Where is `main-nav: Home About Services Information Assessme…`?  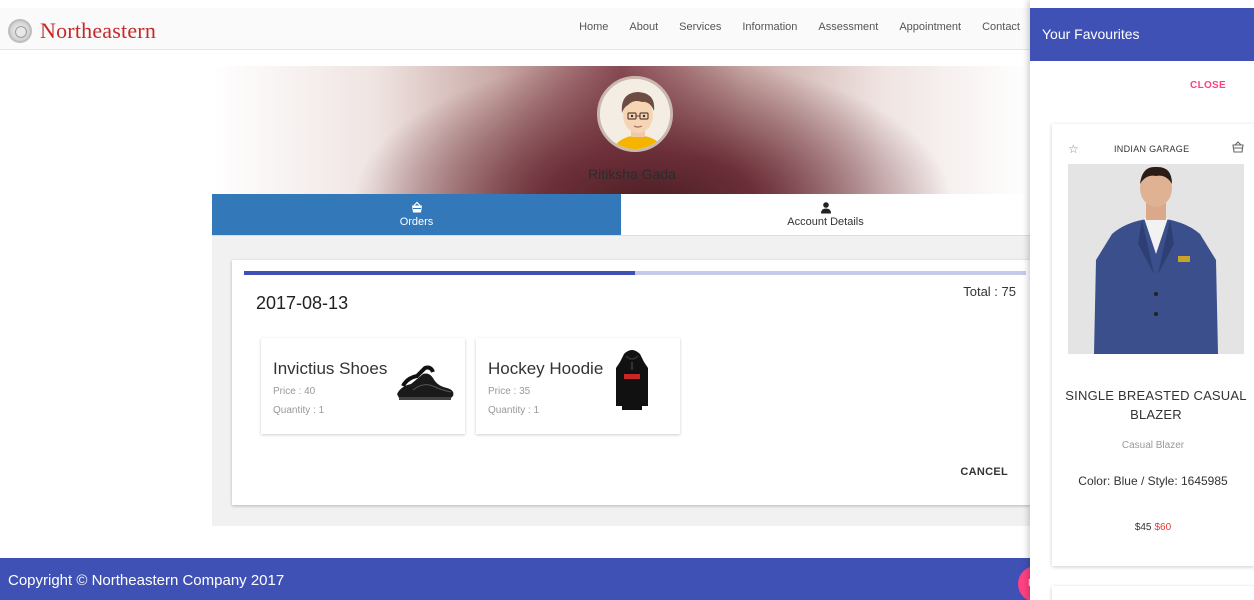 main-nav: Home About Services Information Assessme… is located at coordinates (789, 27).